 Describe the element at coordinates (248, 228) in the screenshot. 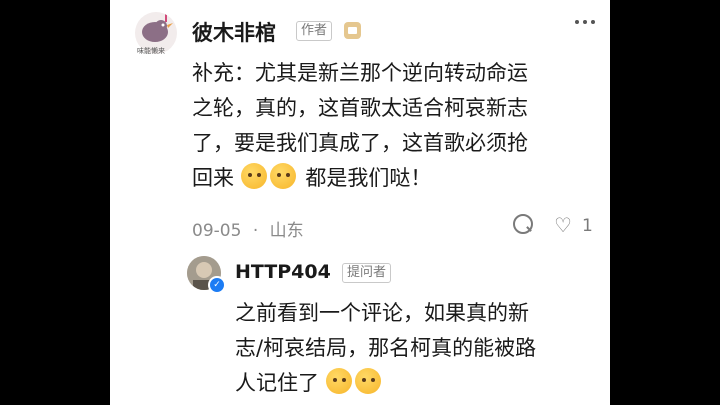

I see `comment-meta: 09-05 · 山东` at that location.